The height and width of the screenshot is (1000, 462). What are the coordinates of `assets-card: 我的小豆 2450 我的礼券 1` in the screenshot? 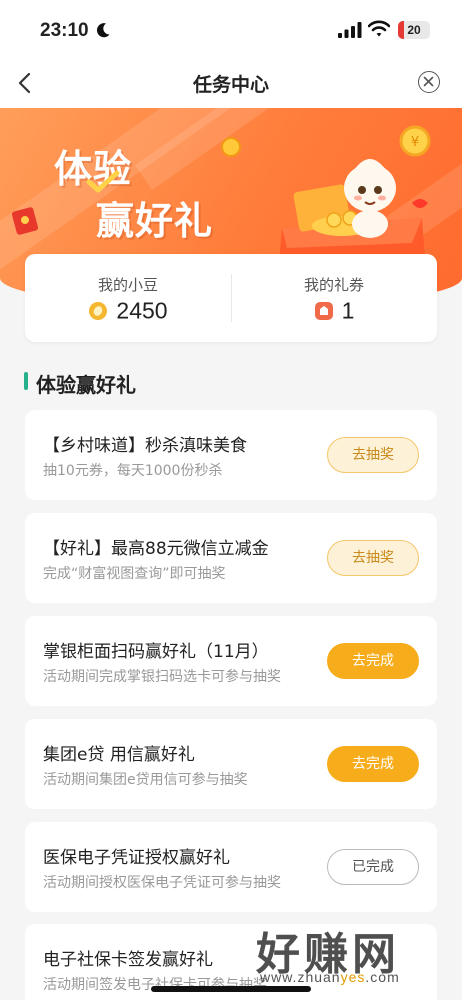 It's located at (231, 298).